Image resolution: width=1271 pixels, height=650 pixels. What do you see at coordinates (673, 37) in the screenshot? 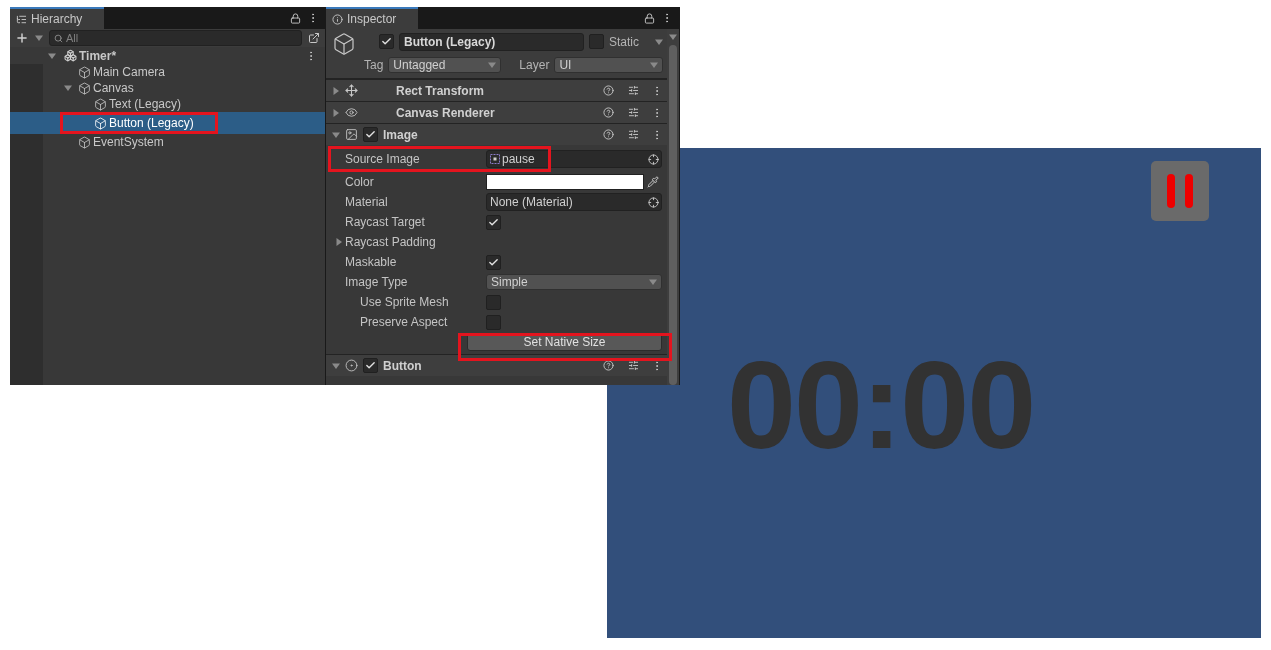
I see `scroll-up-icon` at bounding box center [673, 37].